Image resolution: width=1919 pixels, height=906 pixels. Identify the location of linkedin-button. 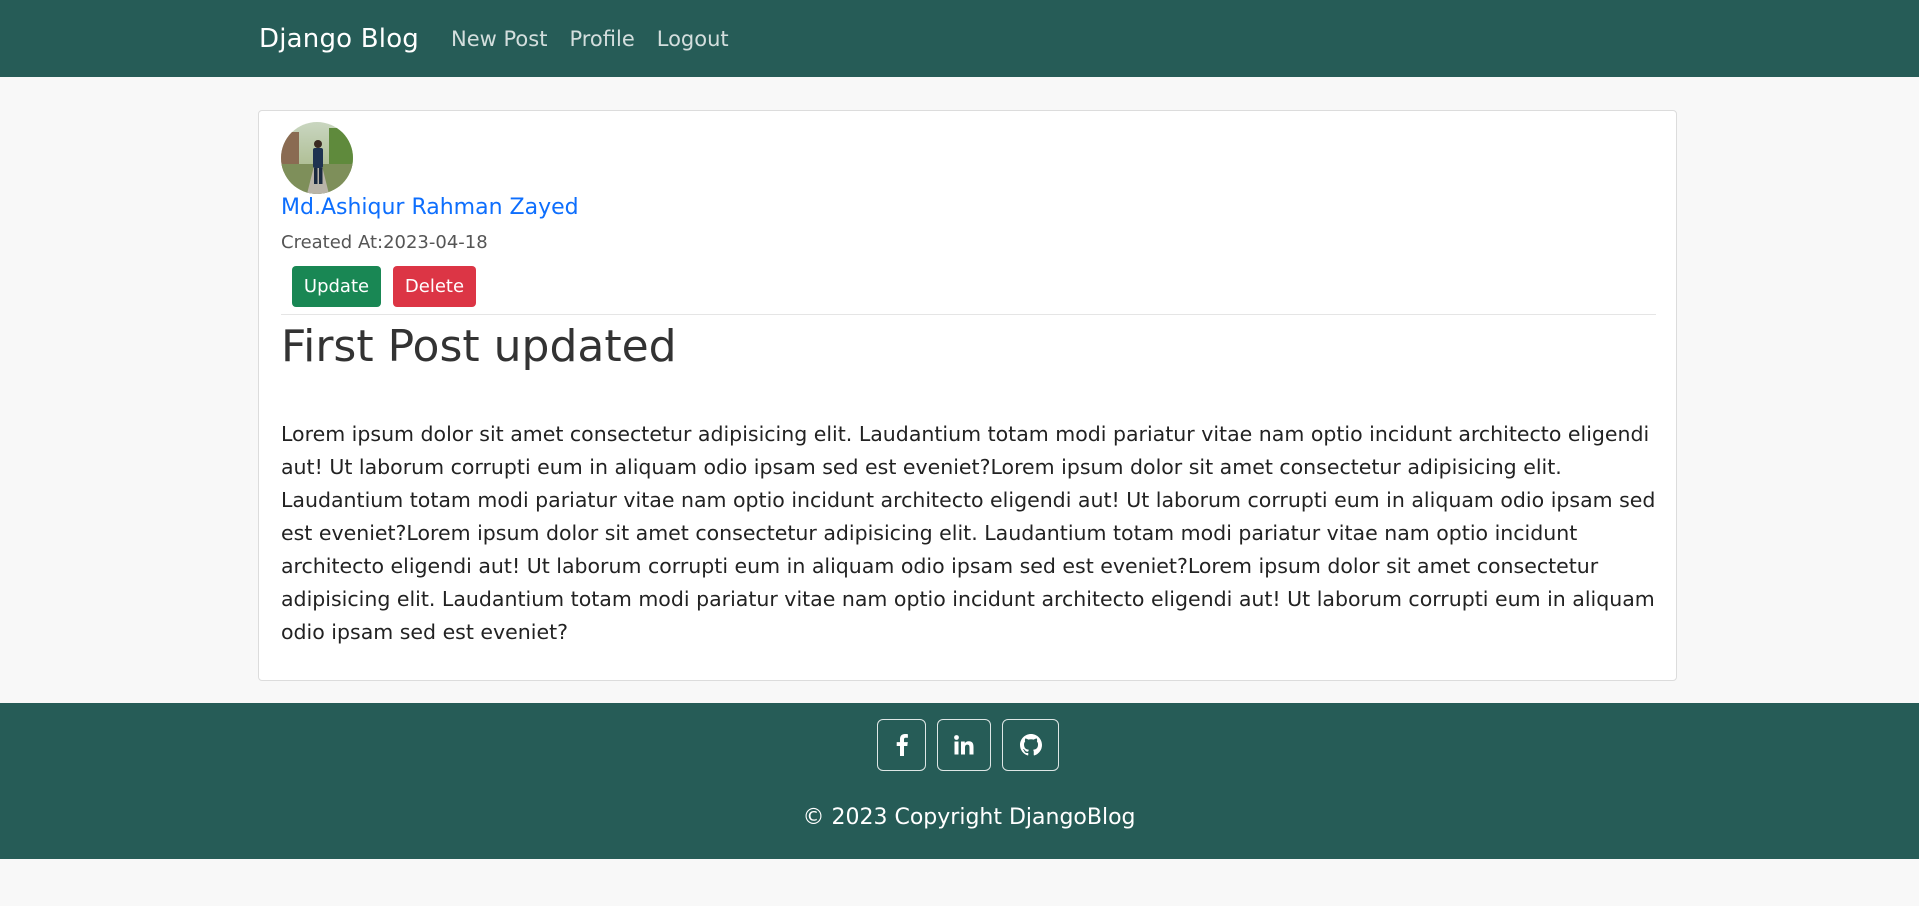
(964, 745).